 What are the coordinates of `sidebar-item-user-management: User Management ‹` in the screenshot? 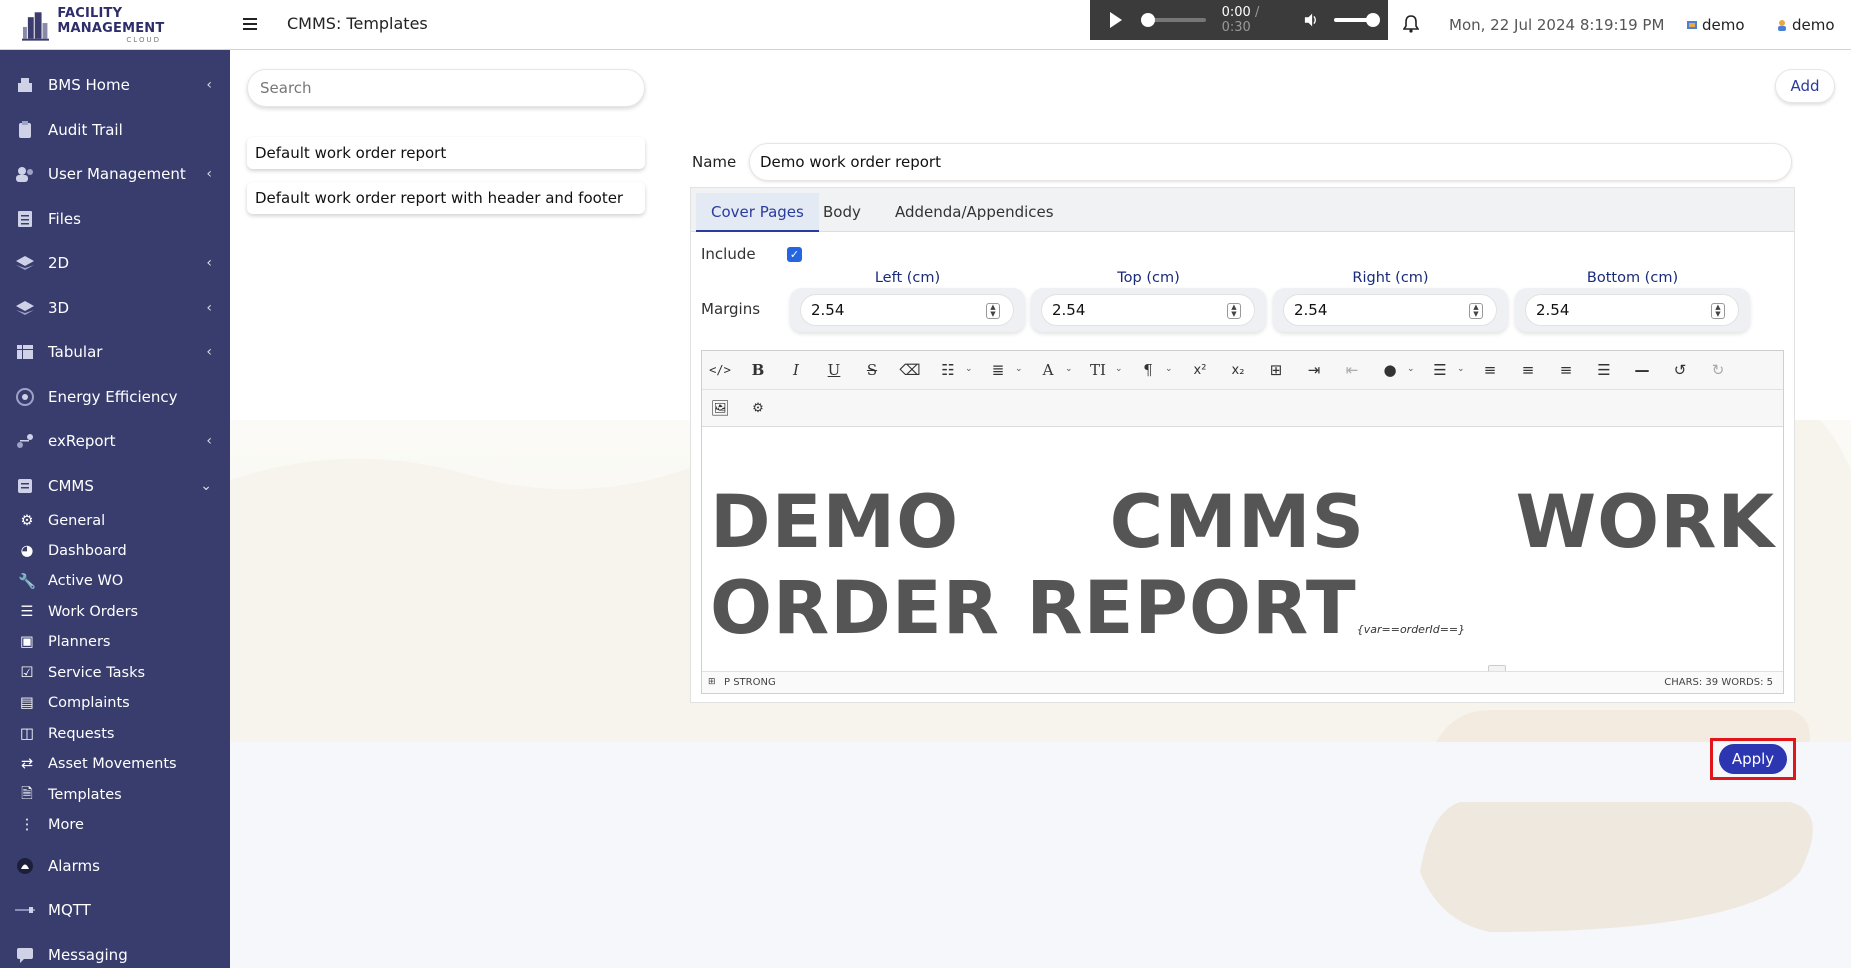 It's located at (115, 174).